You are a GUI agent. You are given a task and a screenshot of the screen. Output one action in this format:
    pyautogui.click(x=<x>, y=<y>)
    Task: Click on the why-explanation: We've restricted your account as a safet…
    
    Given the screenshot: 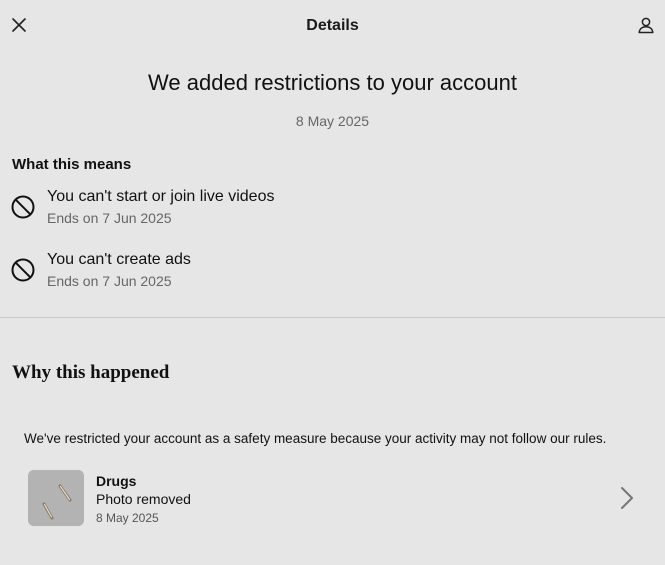 What is the action you would take?
    pyautogui.click(x=315, y=438)
    